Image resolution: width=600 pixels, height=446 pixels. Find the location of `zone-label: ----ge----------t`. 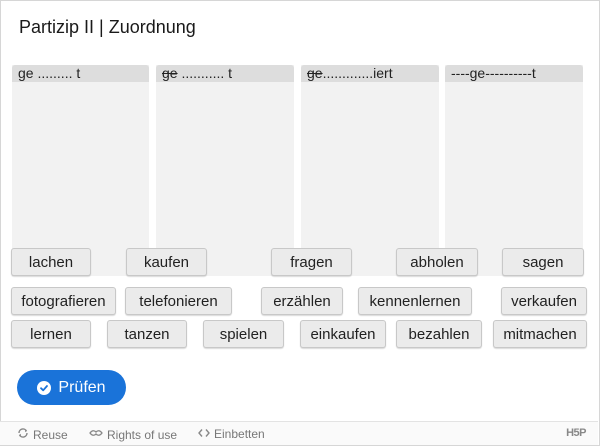

zone-label: ----ge----------t is located at coordinates (514, 73).